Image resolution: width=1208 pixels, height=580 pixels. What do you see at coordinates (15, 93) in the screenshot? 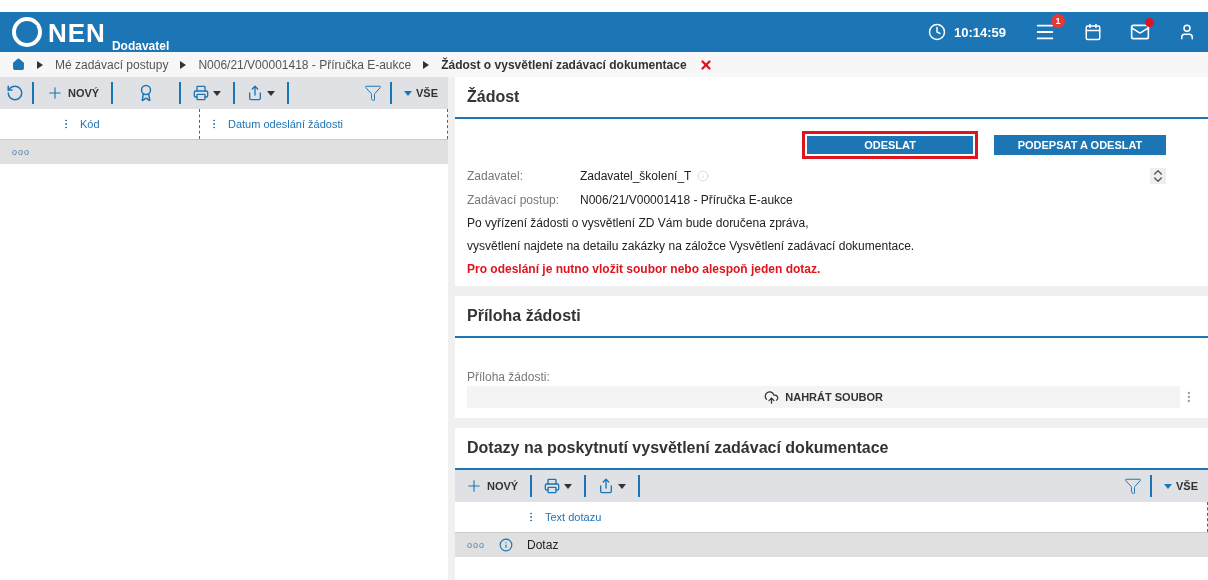
I see `refresh-icon` at bounding box center [15, 93].